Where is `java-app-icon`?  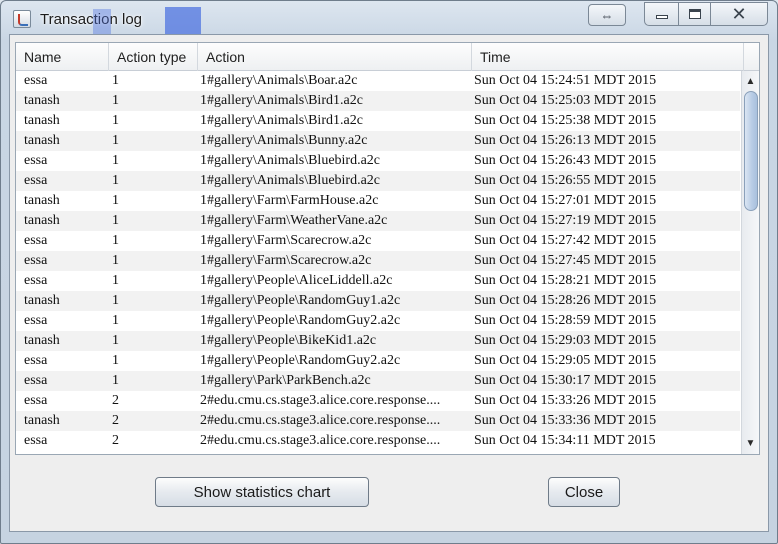 java-app-icon is located at coordinates (22, 19).